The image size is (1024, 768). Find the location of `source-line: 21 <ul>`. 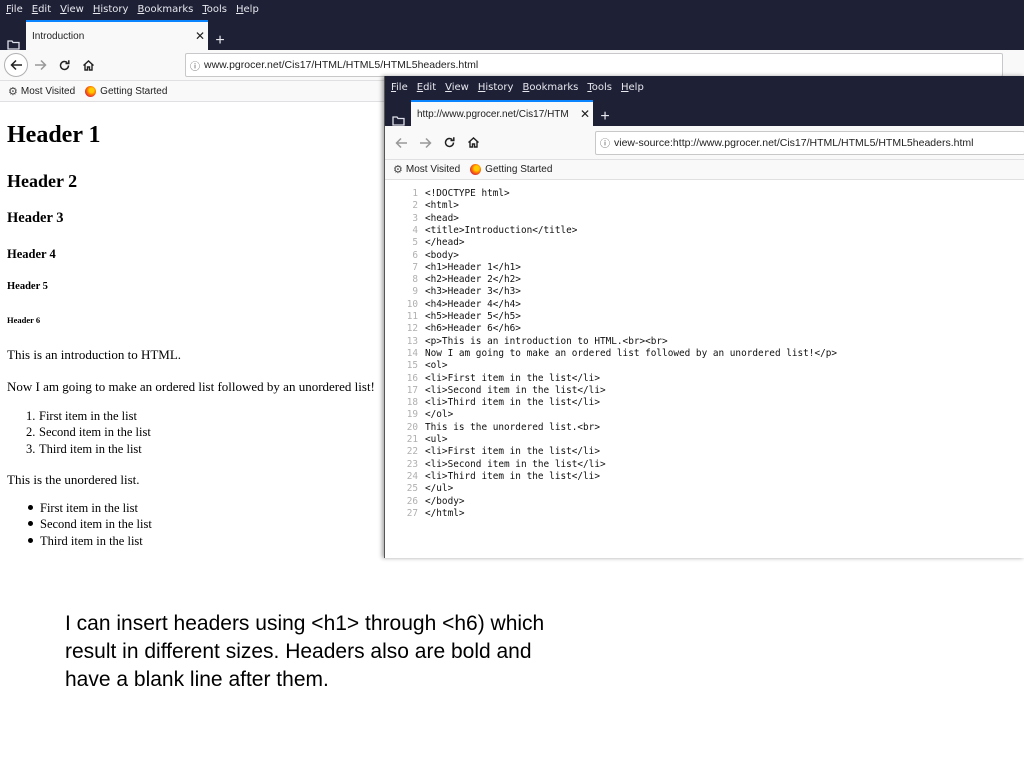

source-line: 21 <ul> is located at coordinates (416, 440).